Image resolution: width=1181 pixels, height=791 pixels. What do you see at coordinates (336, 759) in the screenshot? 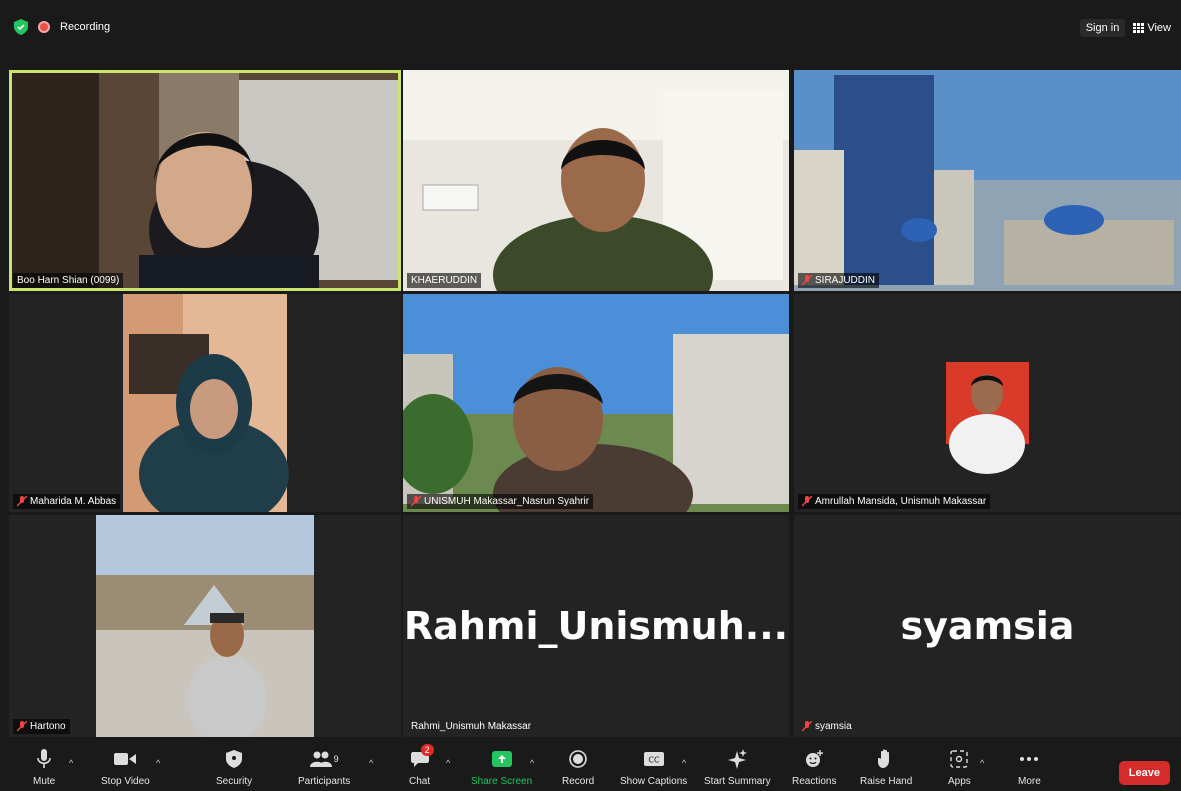
I see `participants-count: 9` at bounding box center [336, 759].